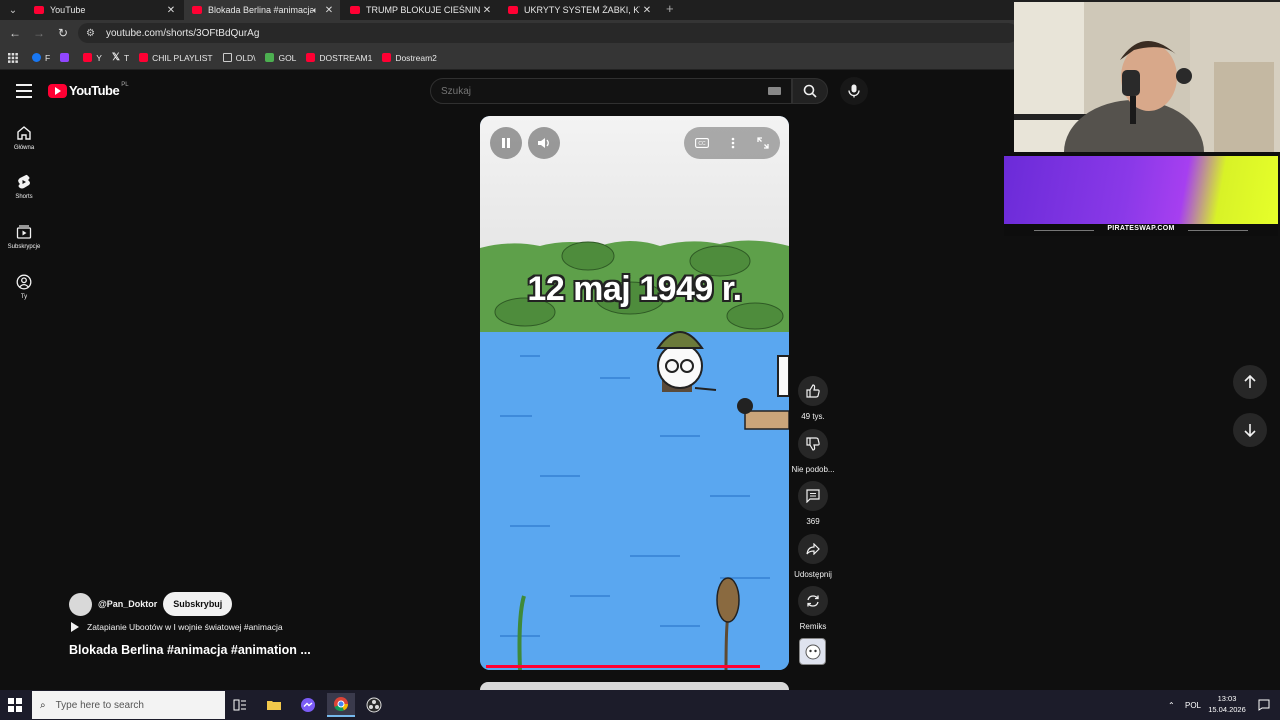 This screenshot has height=720, width=1280. I want to click on channel-avatar, so click(80, 604).